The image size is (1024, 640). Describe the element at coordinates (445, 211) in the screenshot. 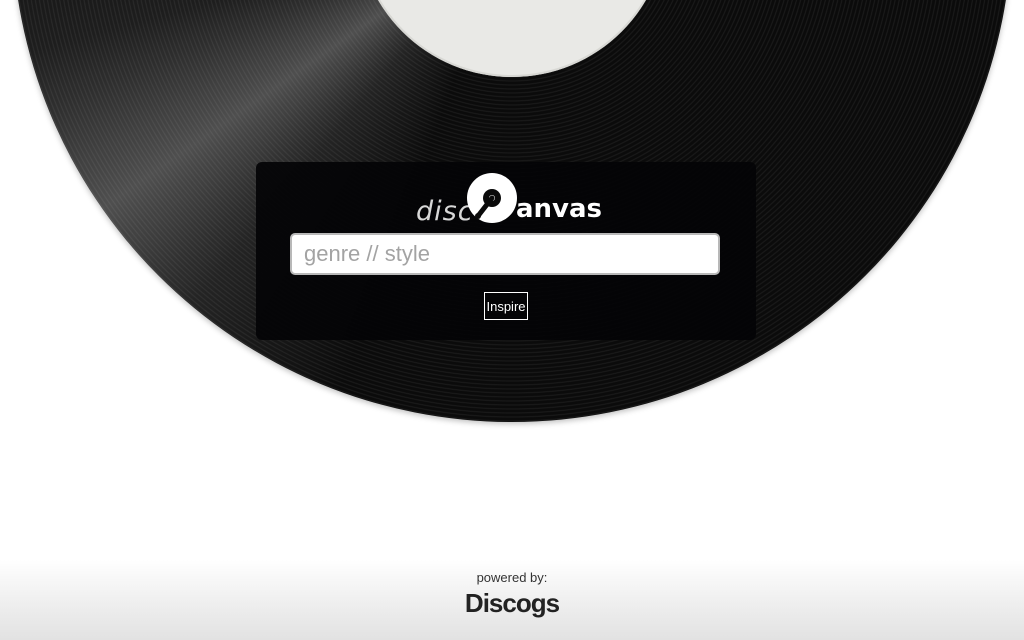

I see `logo-disc-text: disc` at that location.